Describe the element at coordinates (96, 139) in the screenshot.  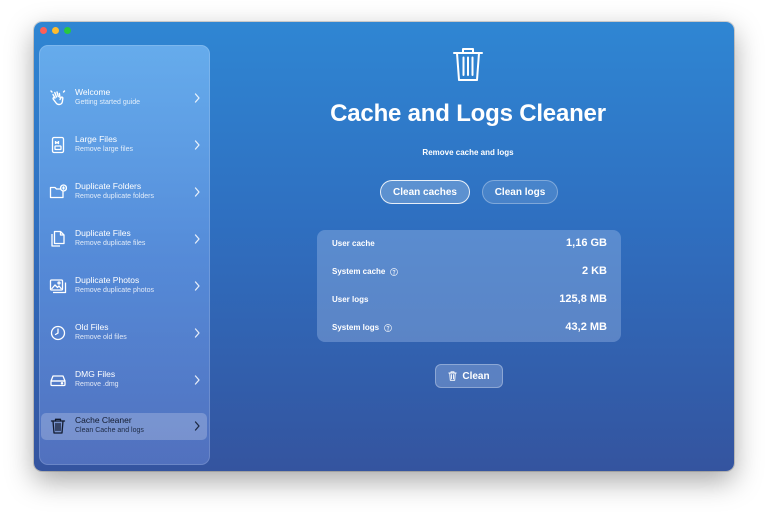
I see `sidebar-item-title: Large Files` at that location.